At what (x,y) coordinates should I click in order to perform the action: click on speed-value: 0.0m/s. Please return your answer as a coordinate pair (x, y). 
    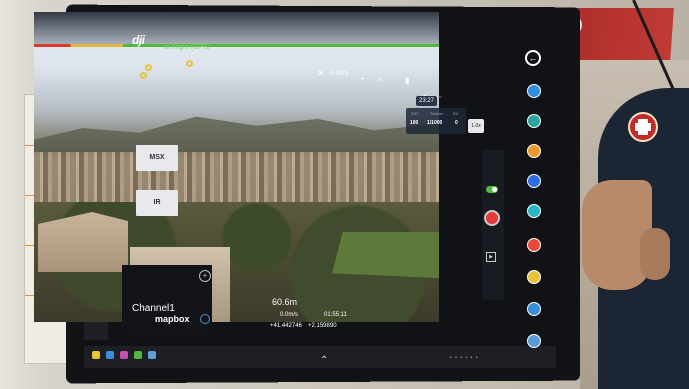
    Looking at the image, I should click on (289, 315).